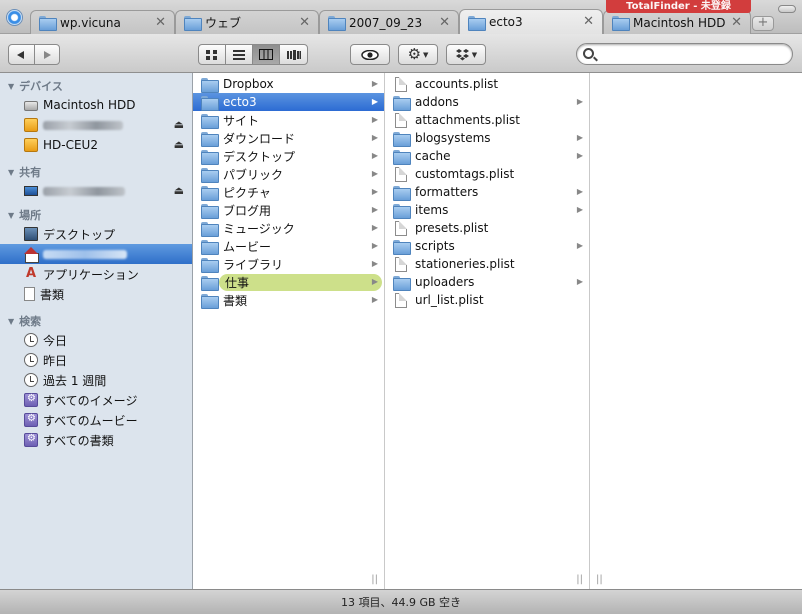 This screenshot has width=802, height=614. Describe the element at coordinates (47, 54) in the screenshot. I see `forward-button` at that location.